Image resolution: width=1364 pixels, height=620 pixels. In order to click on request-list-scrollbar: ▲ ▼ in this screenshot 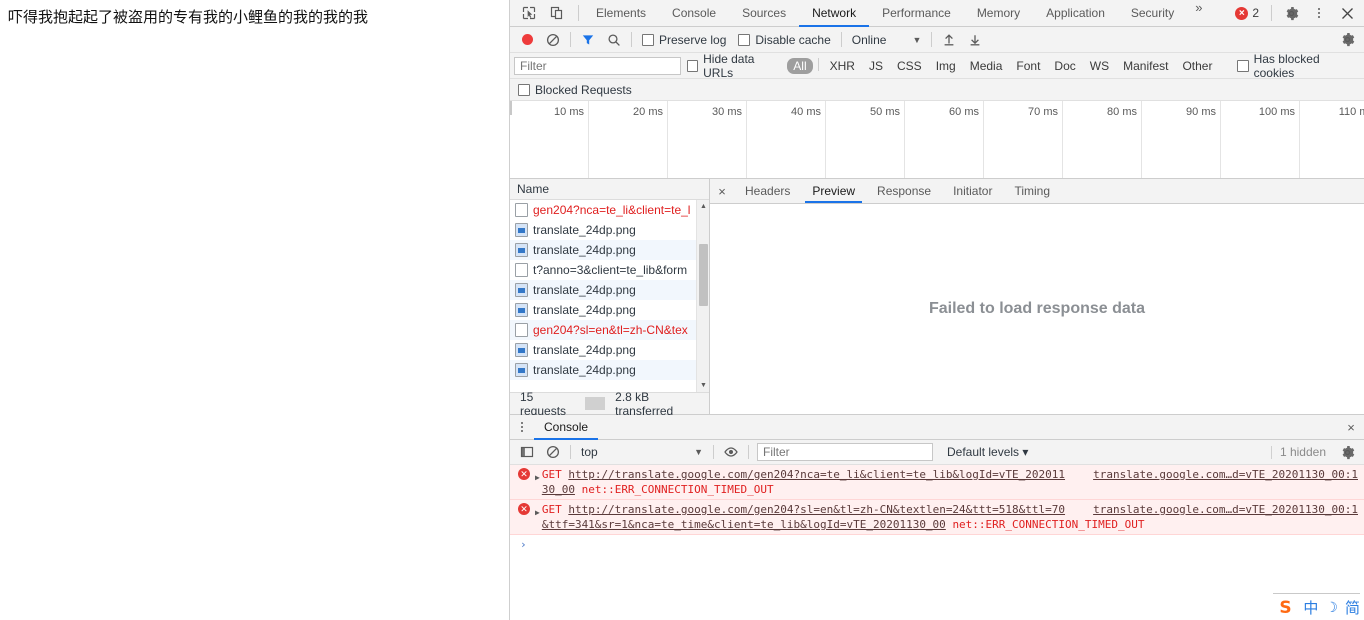, I will do `click(702, 296)`.